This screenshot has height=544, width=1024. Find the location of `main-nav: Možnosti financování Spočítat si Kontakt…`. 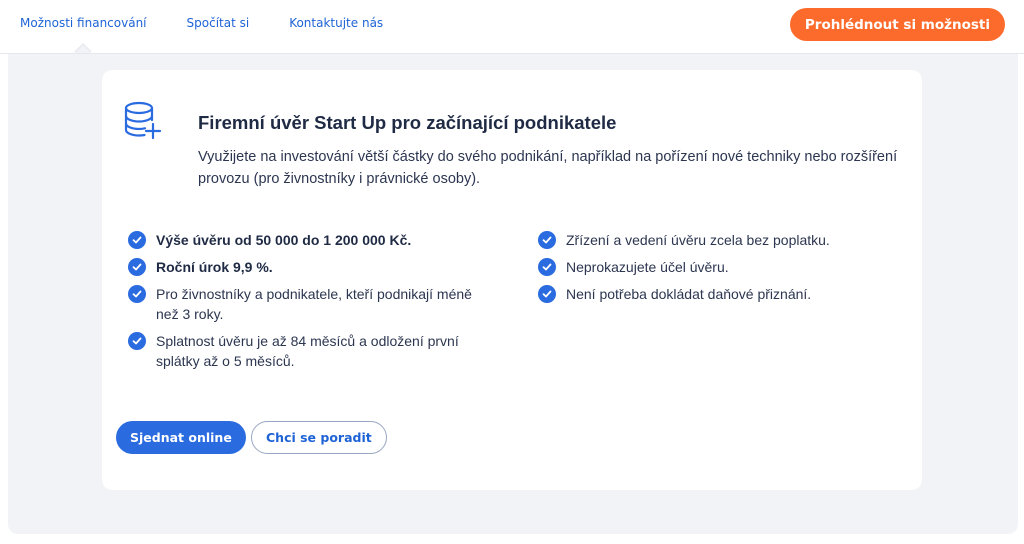

main-nav: Možnosti financování Spočítat si Kontakt… is located at coordinates (221, 26).